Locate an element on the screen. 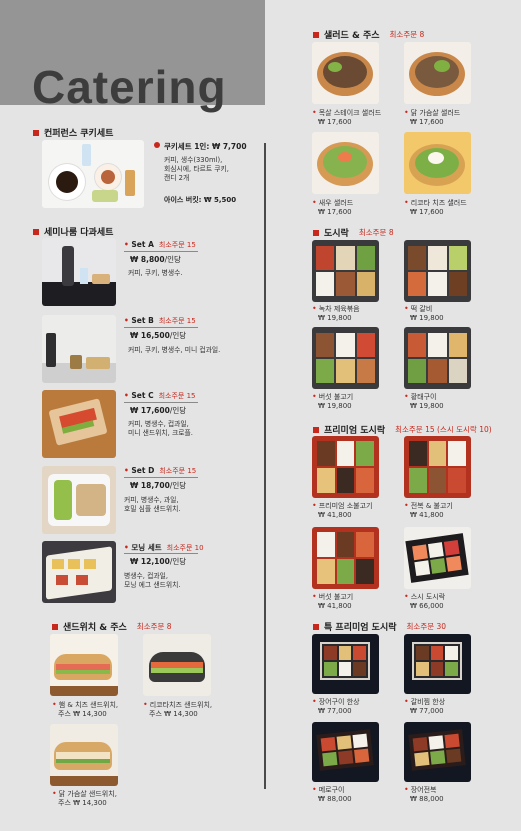  tteokgalbi-dosirak-caption: • 떡 갈비 ₩ 19,800 is located at coordinates (424, 313).